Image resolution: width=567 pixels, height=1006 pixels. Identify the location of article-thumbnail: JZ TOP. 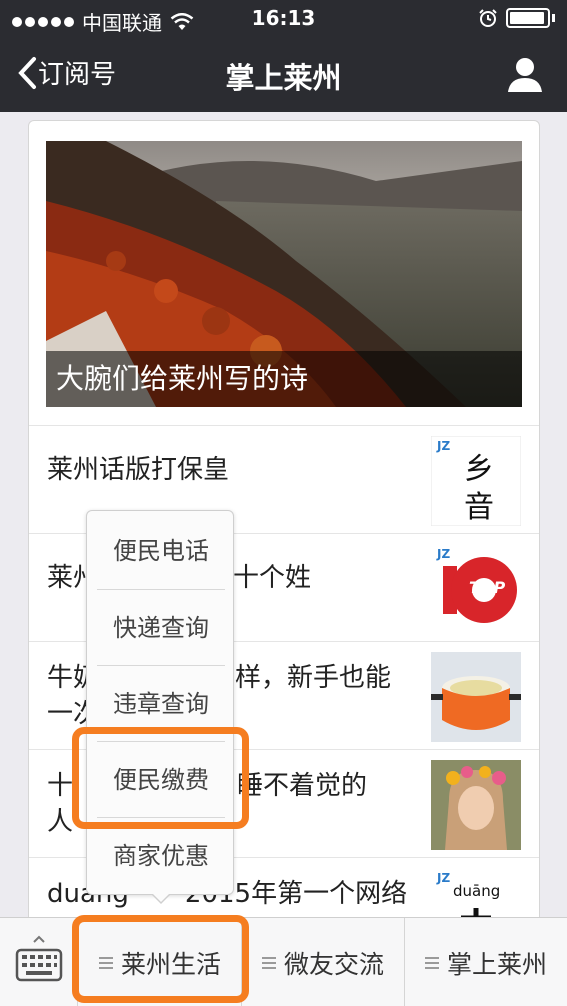
(476, 589).